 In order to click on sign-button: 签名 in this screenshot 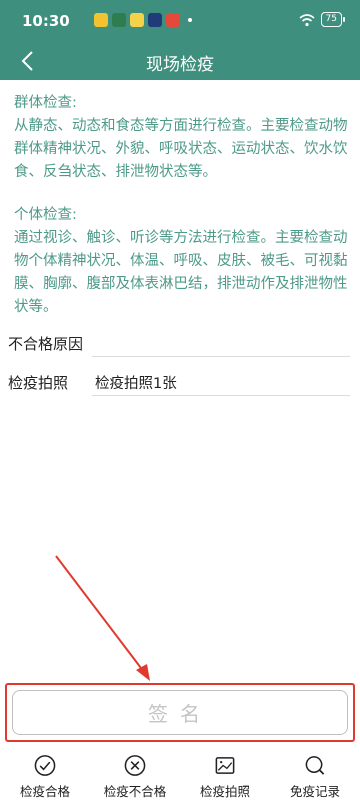, I will do `click(180, 712)`.